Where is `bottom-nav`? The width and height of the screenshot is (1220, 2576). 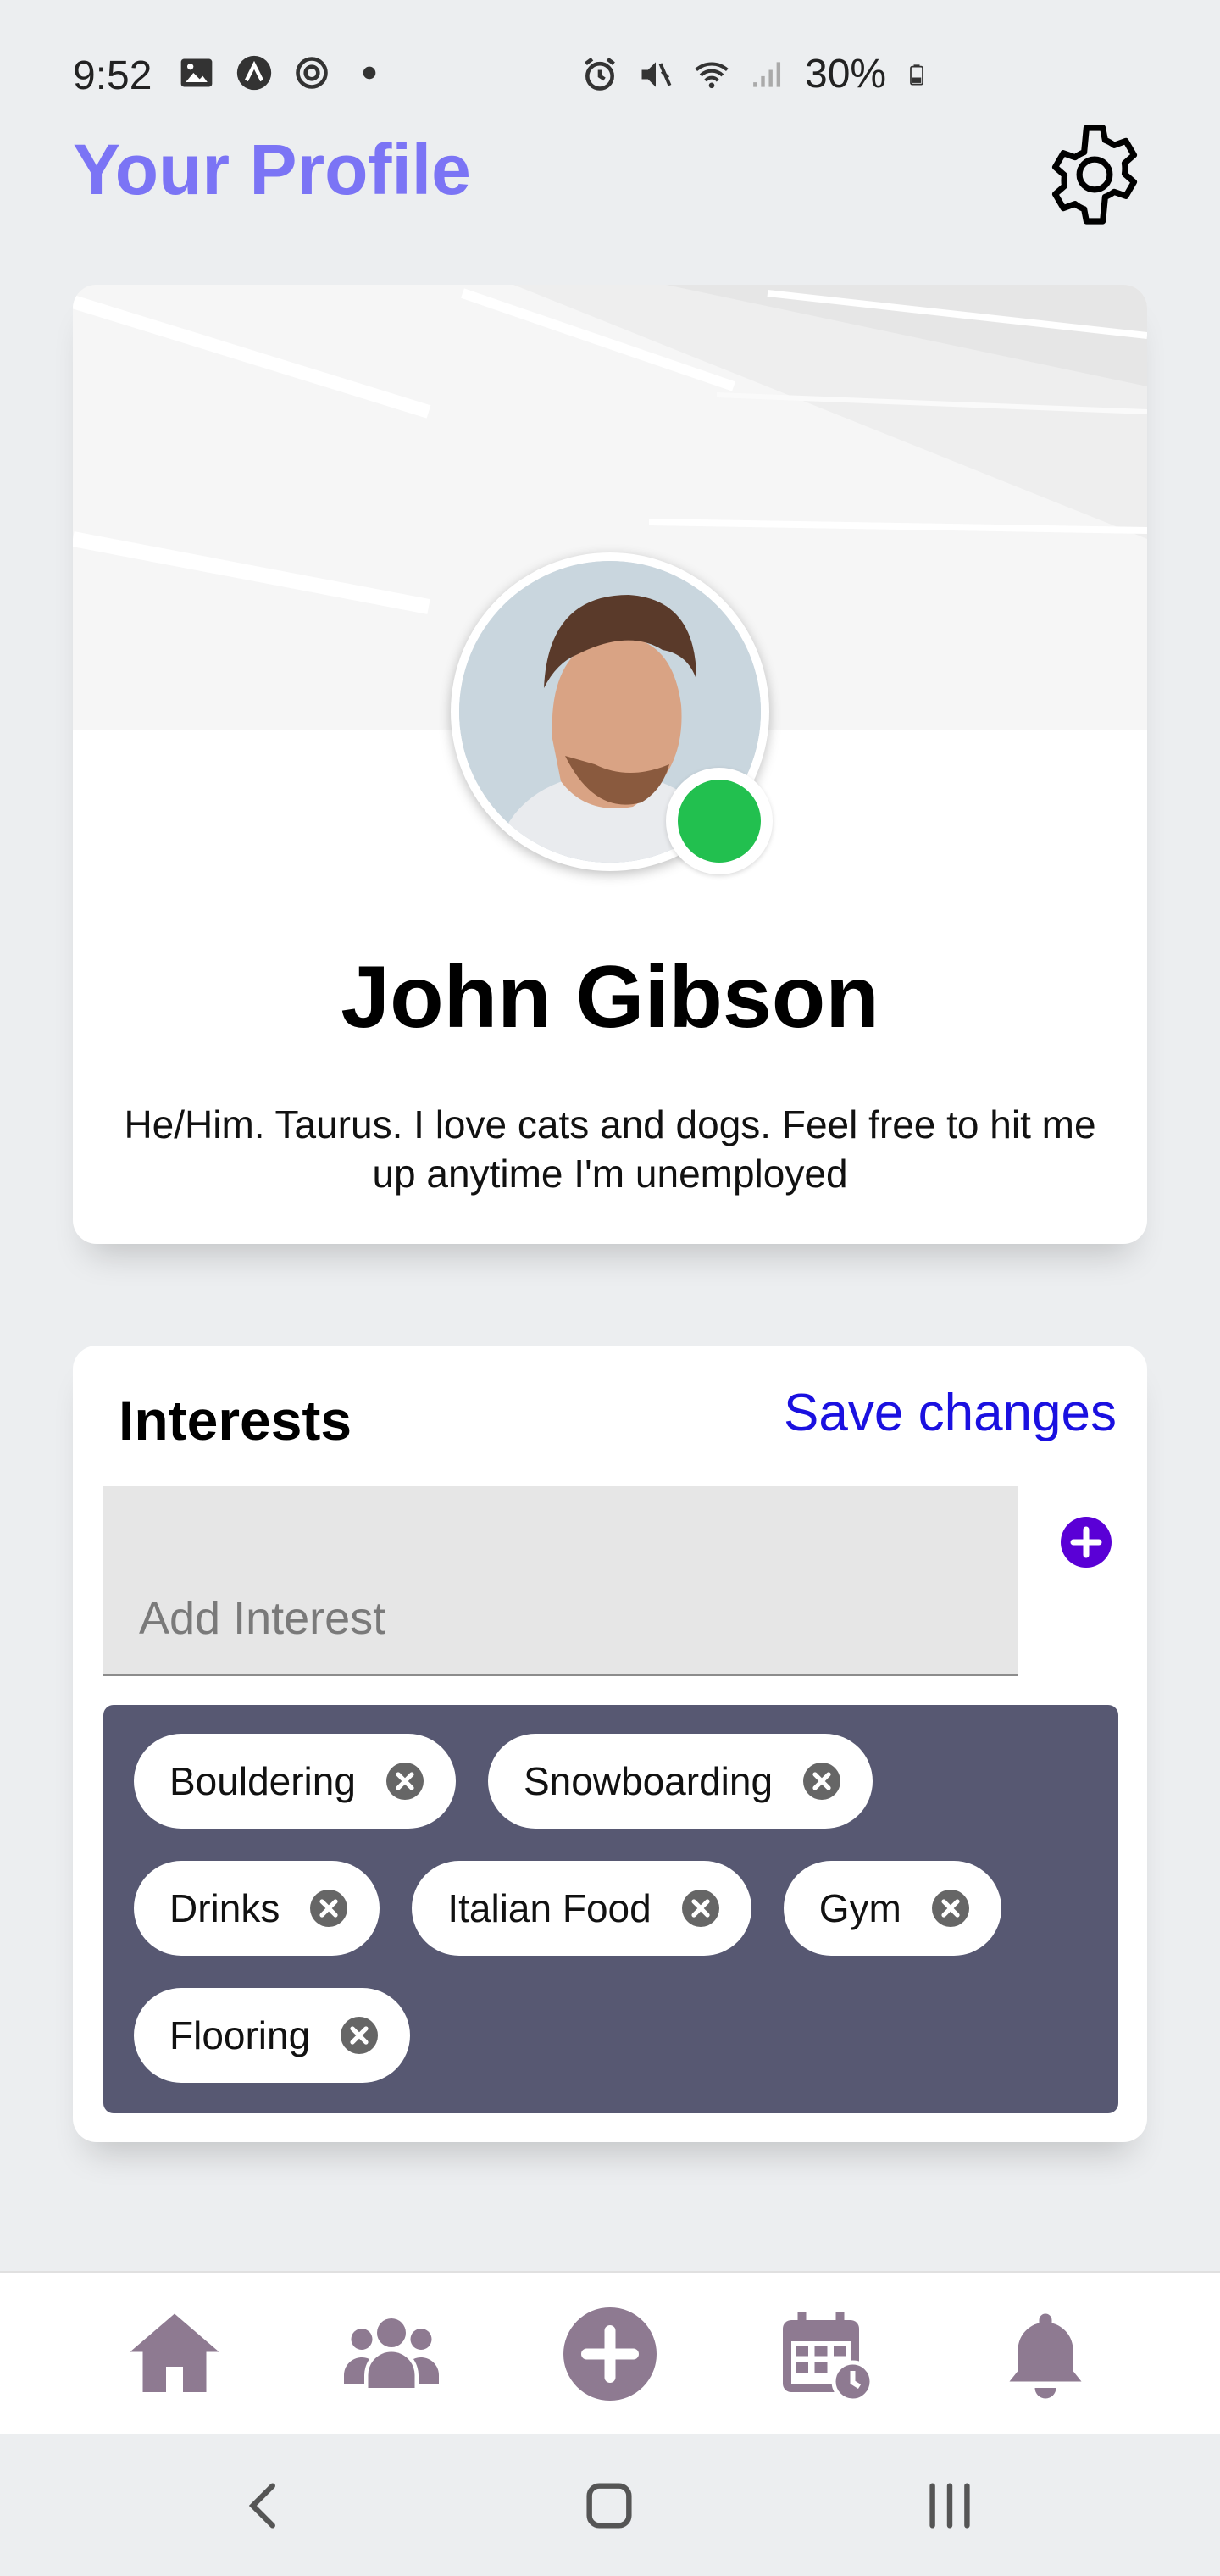 bottom-nav is located at coordinates (610, 2352).